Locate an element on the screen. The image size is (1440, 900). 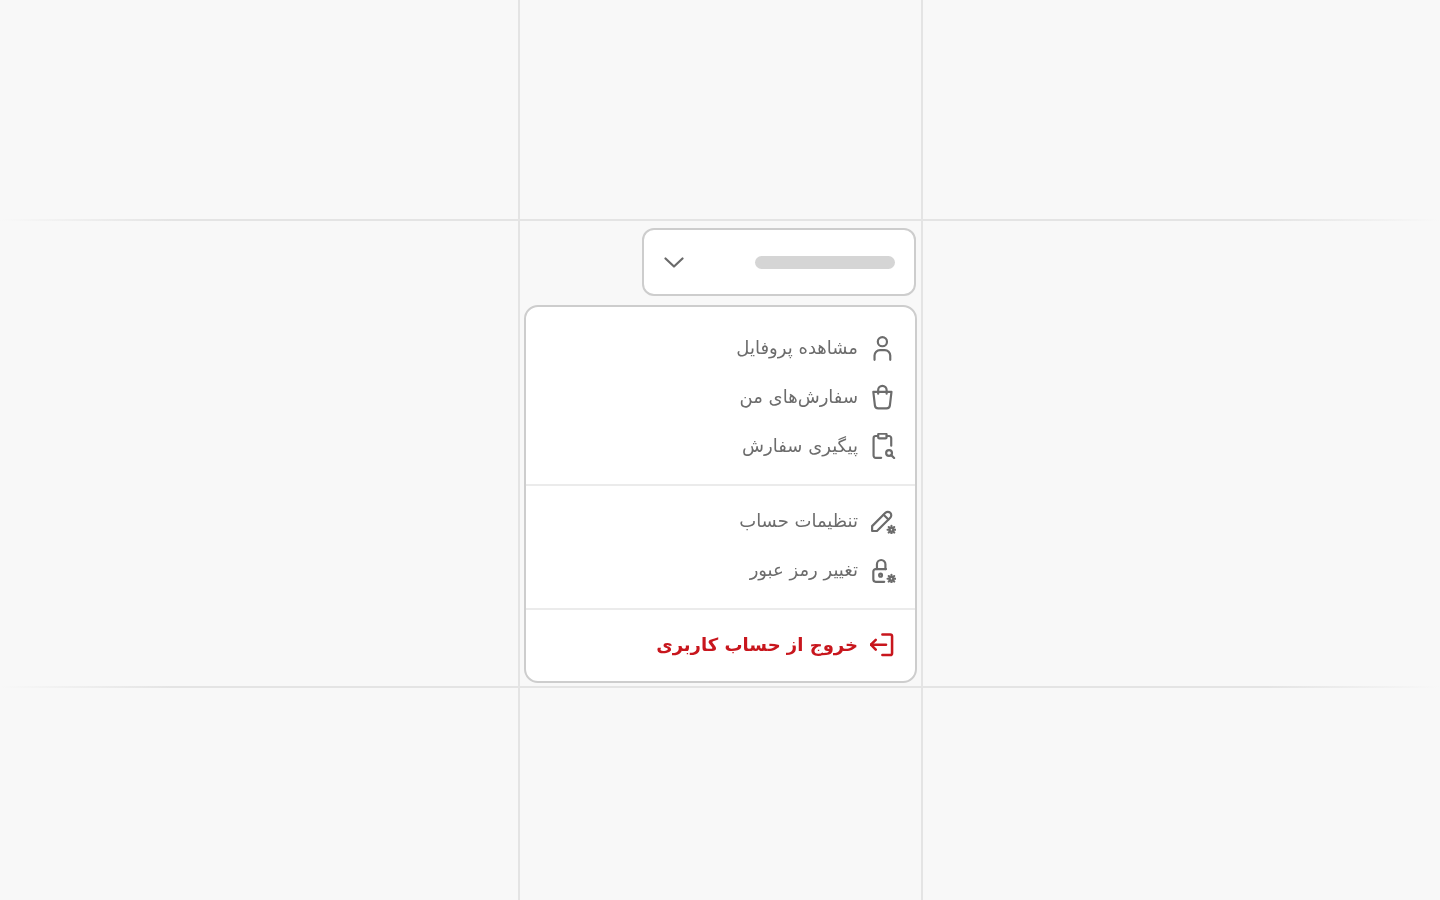
chevron-down-icon is located at coordinates (674, 262).